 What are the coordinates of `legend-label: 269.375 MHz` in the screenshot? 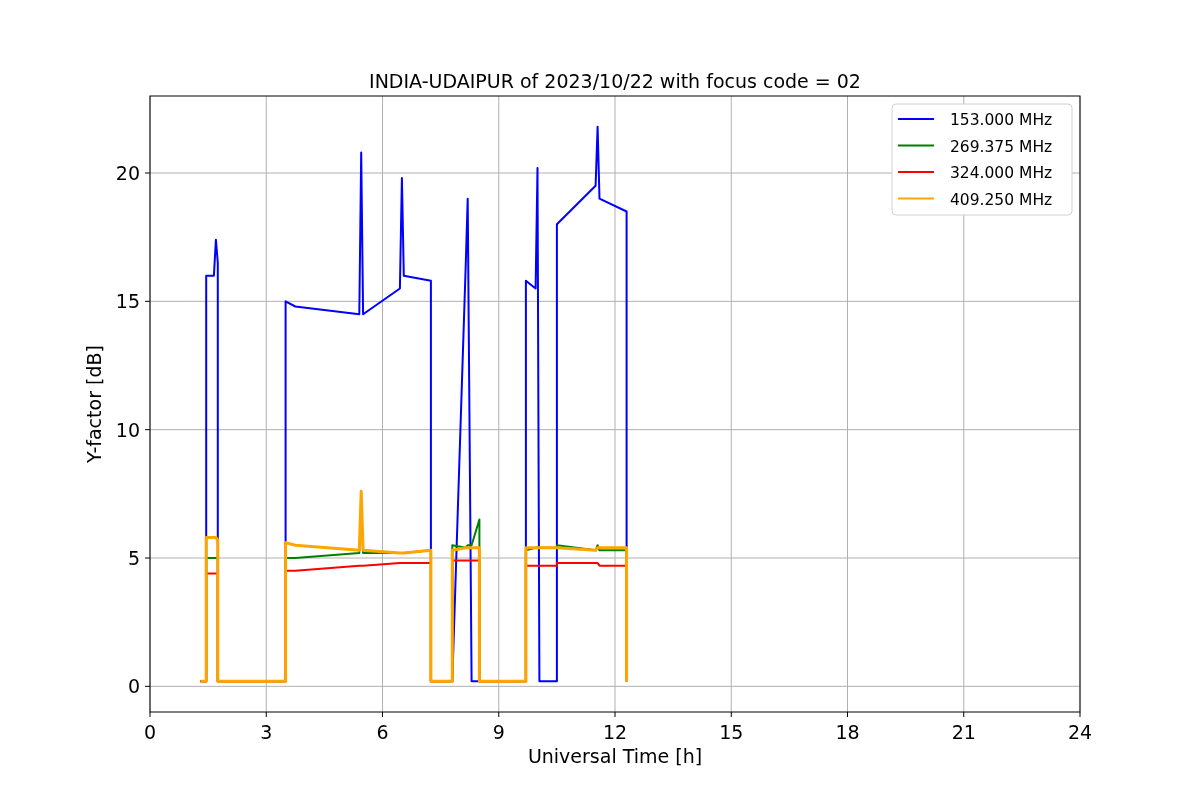 It's located at (1001, 146).